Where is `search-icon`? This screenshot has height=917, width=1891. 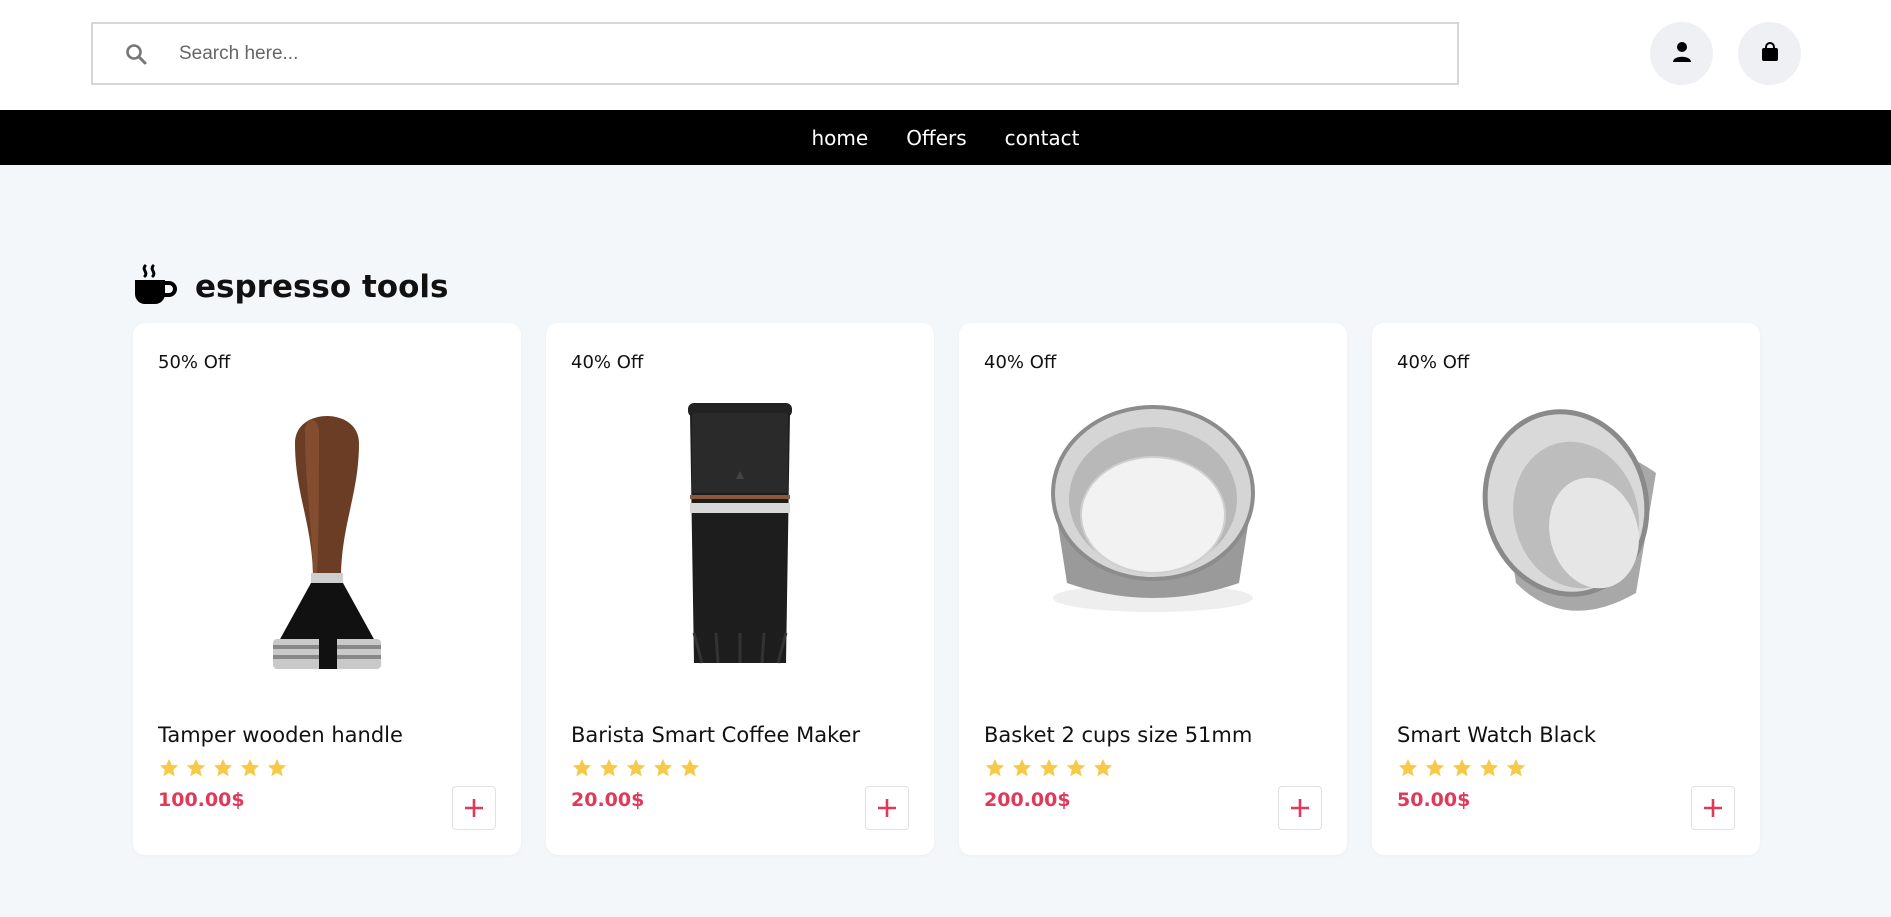
search-icon is located at coordinates (136, 53).